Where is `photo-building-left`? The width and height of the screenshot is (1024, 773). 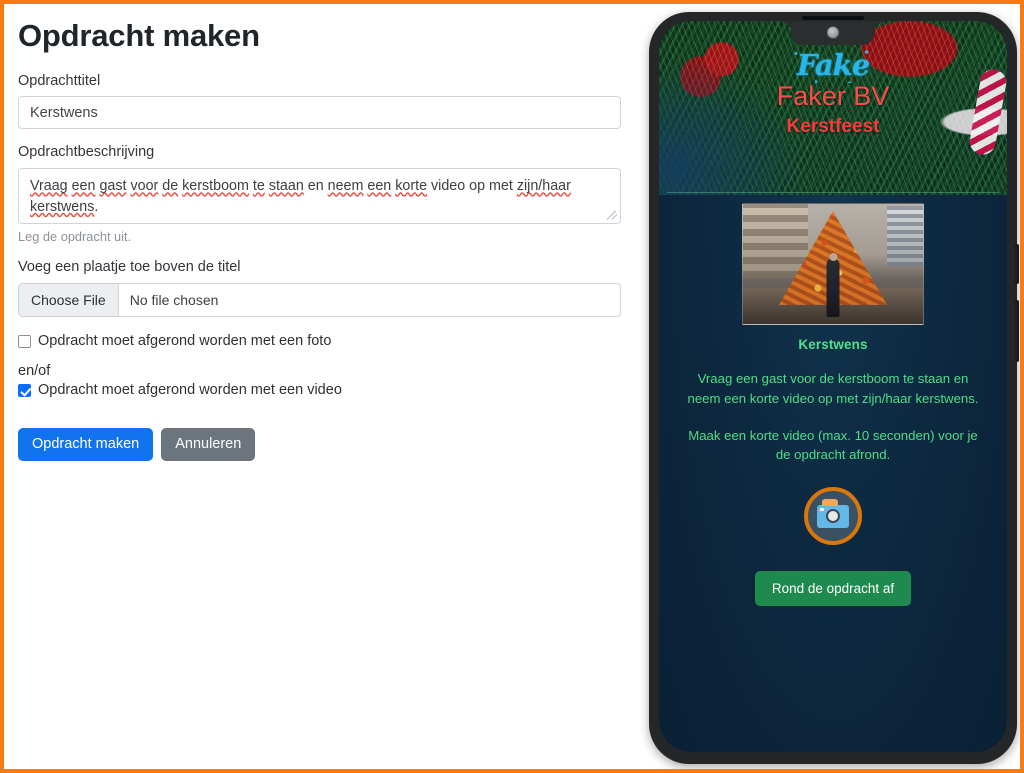
photo-building-left is located at coordinates (775, 241).